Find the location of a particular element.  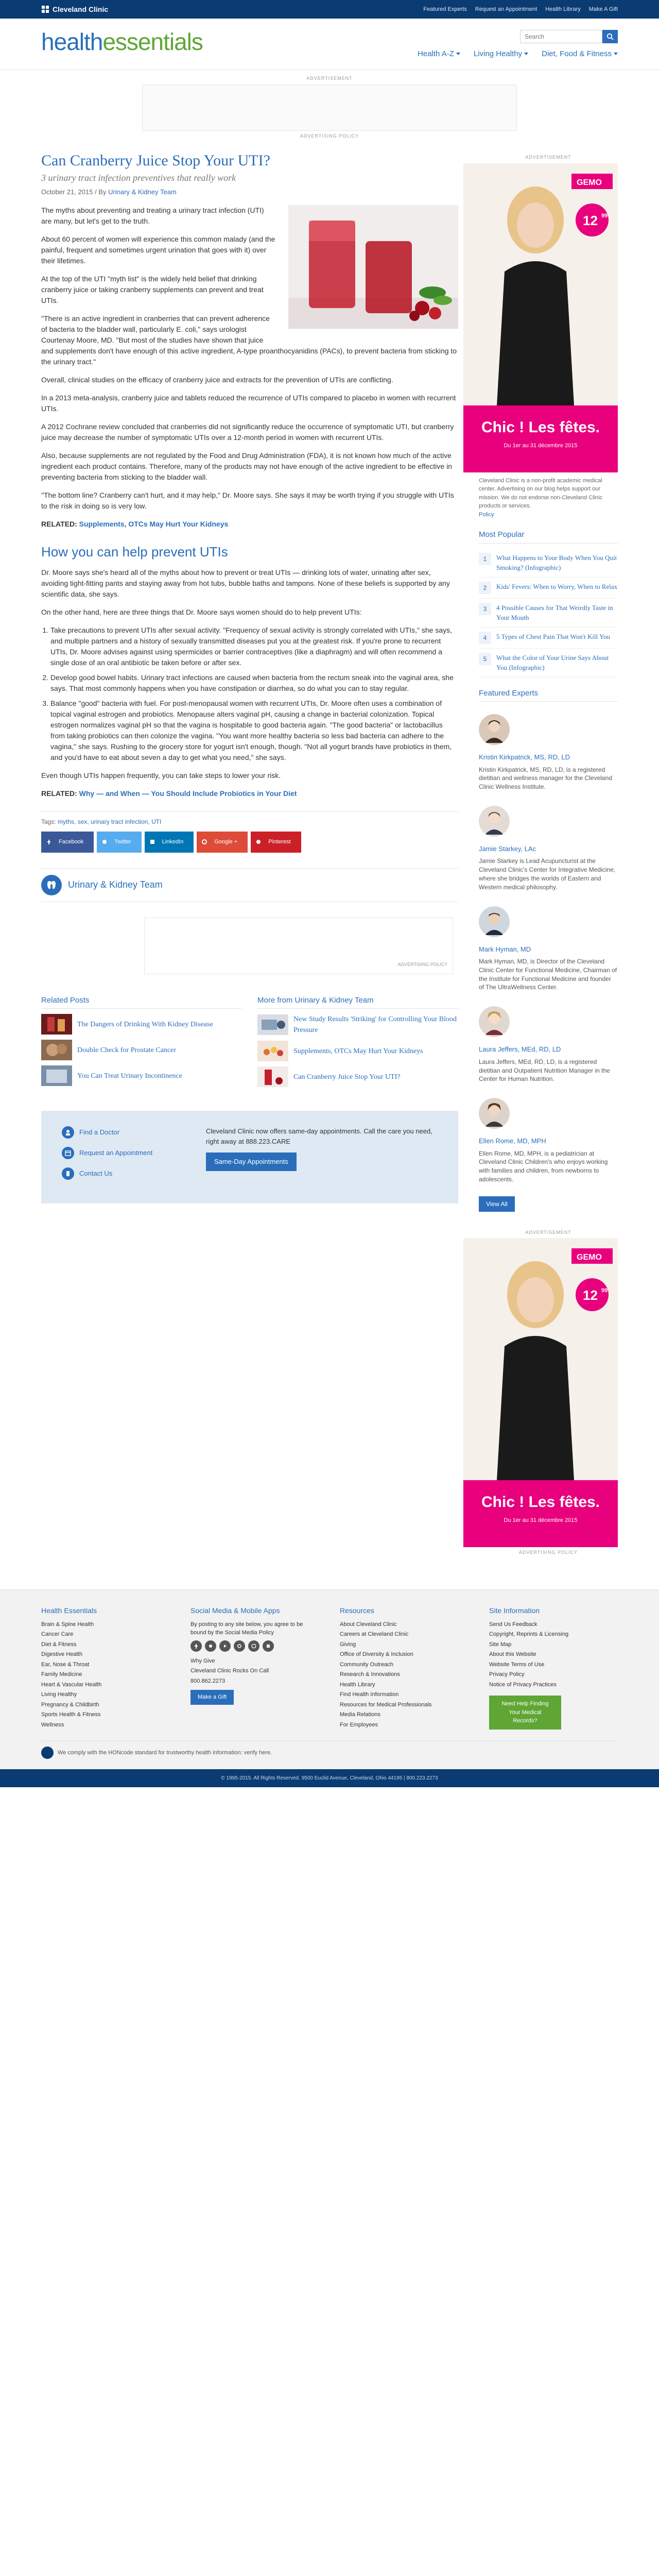

tag-links: myths, sex, urinary tract infection, UTI is located at coordinates (110, 821).